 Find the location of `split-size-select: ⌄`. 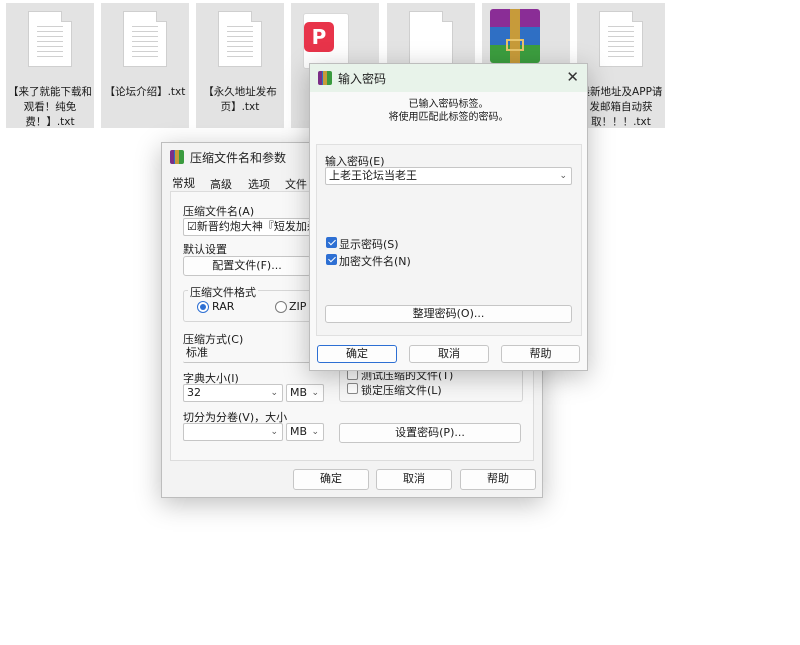

split-size-select: ⌄ is located at coordinates (233, 432).